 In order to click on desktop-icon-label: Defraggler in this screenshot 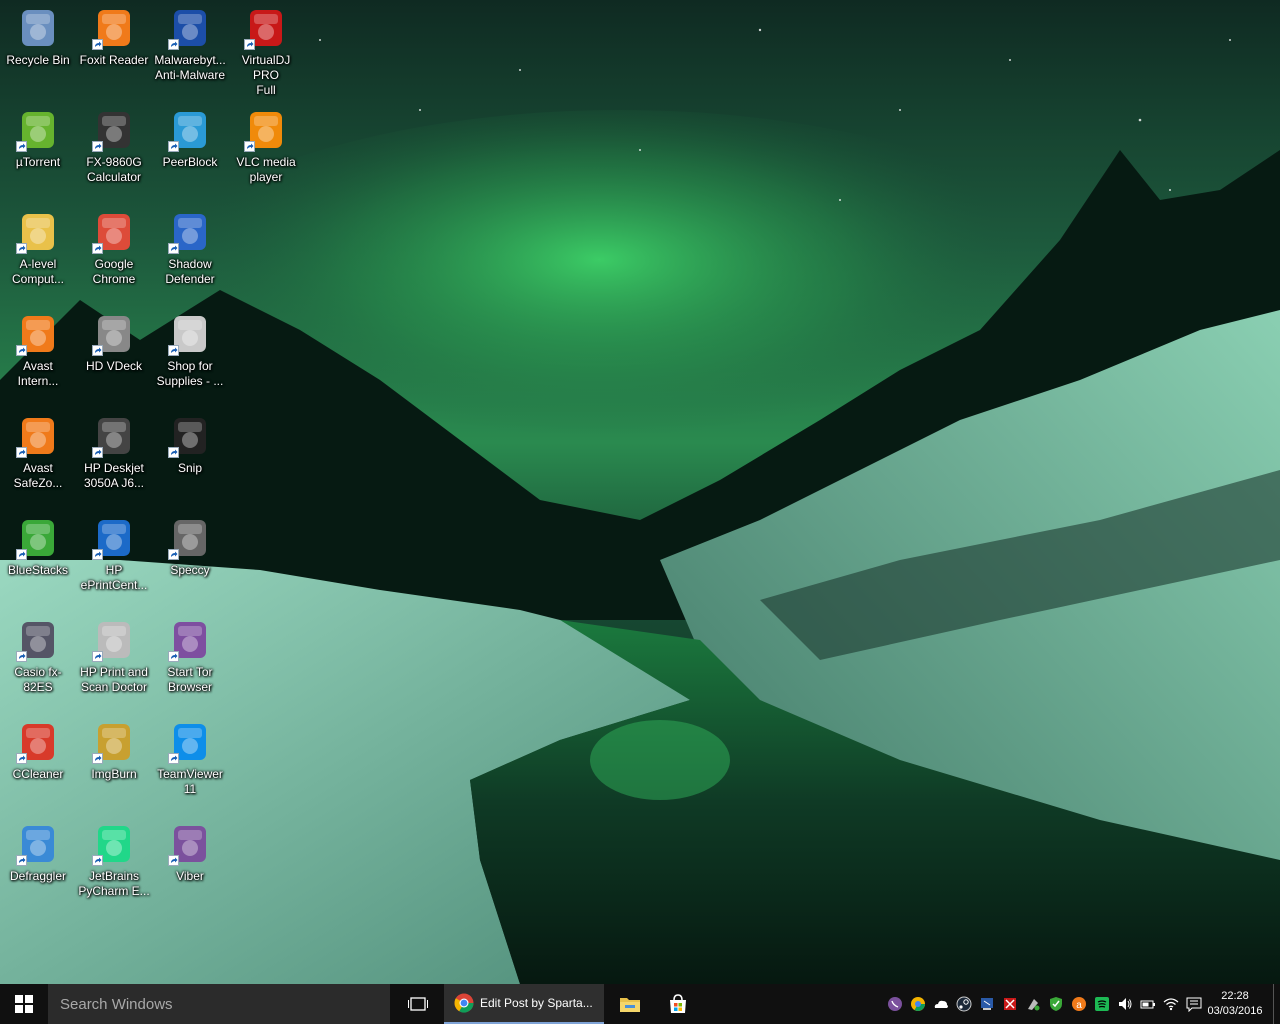, I will do `click(38, 876)`.